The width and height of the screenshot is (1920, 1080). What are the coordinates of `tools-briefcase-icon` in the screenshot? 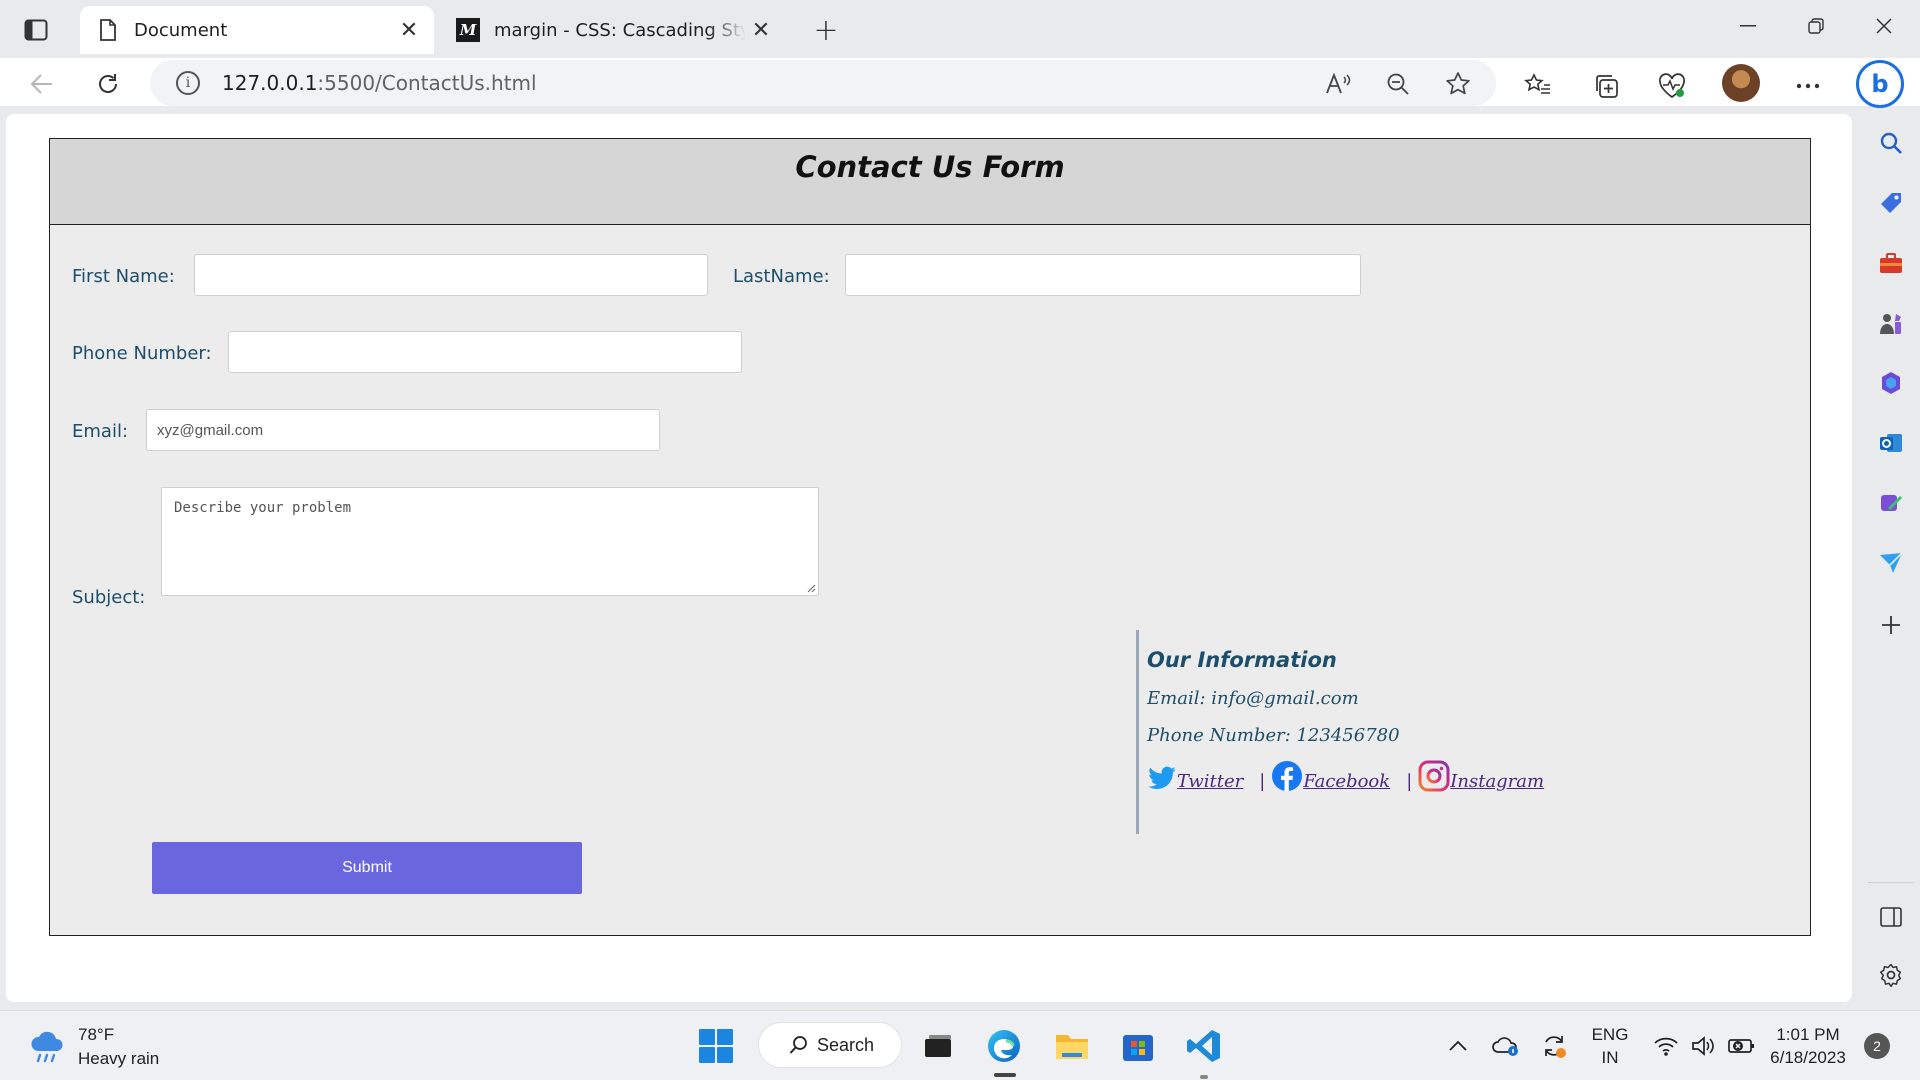 It's located at (1891, 263).